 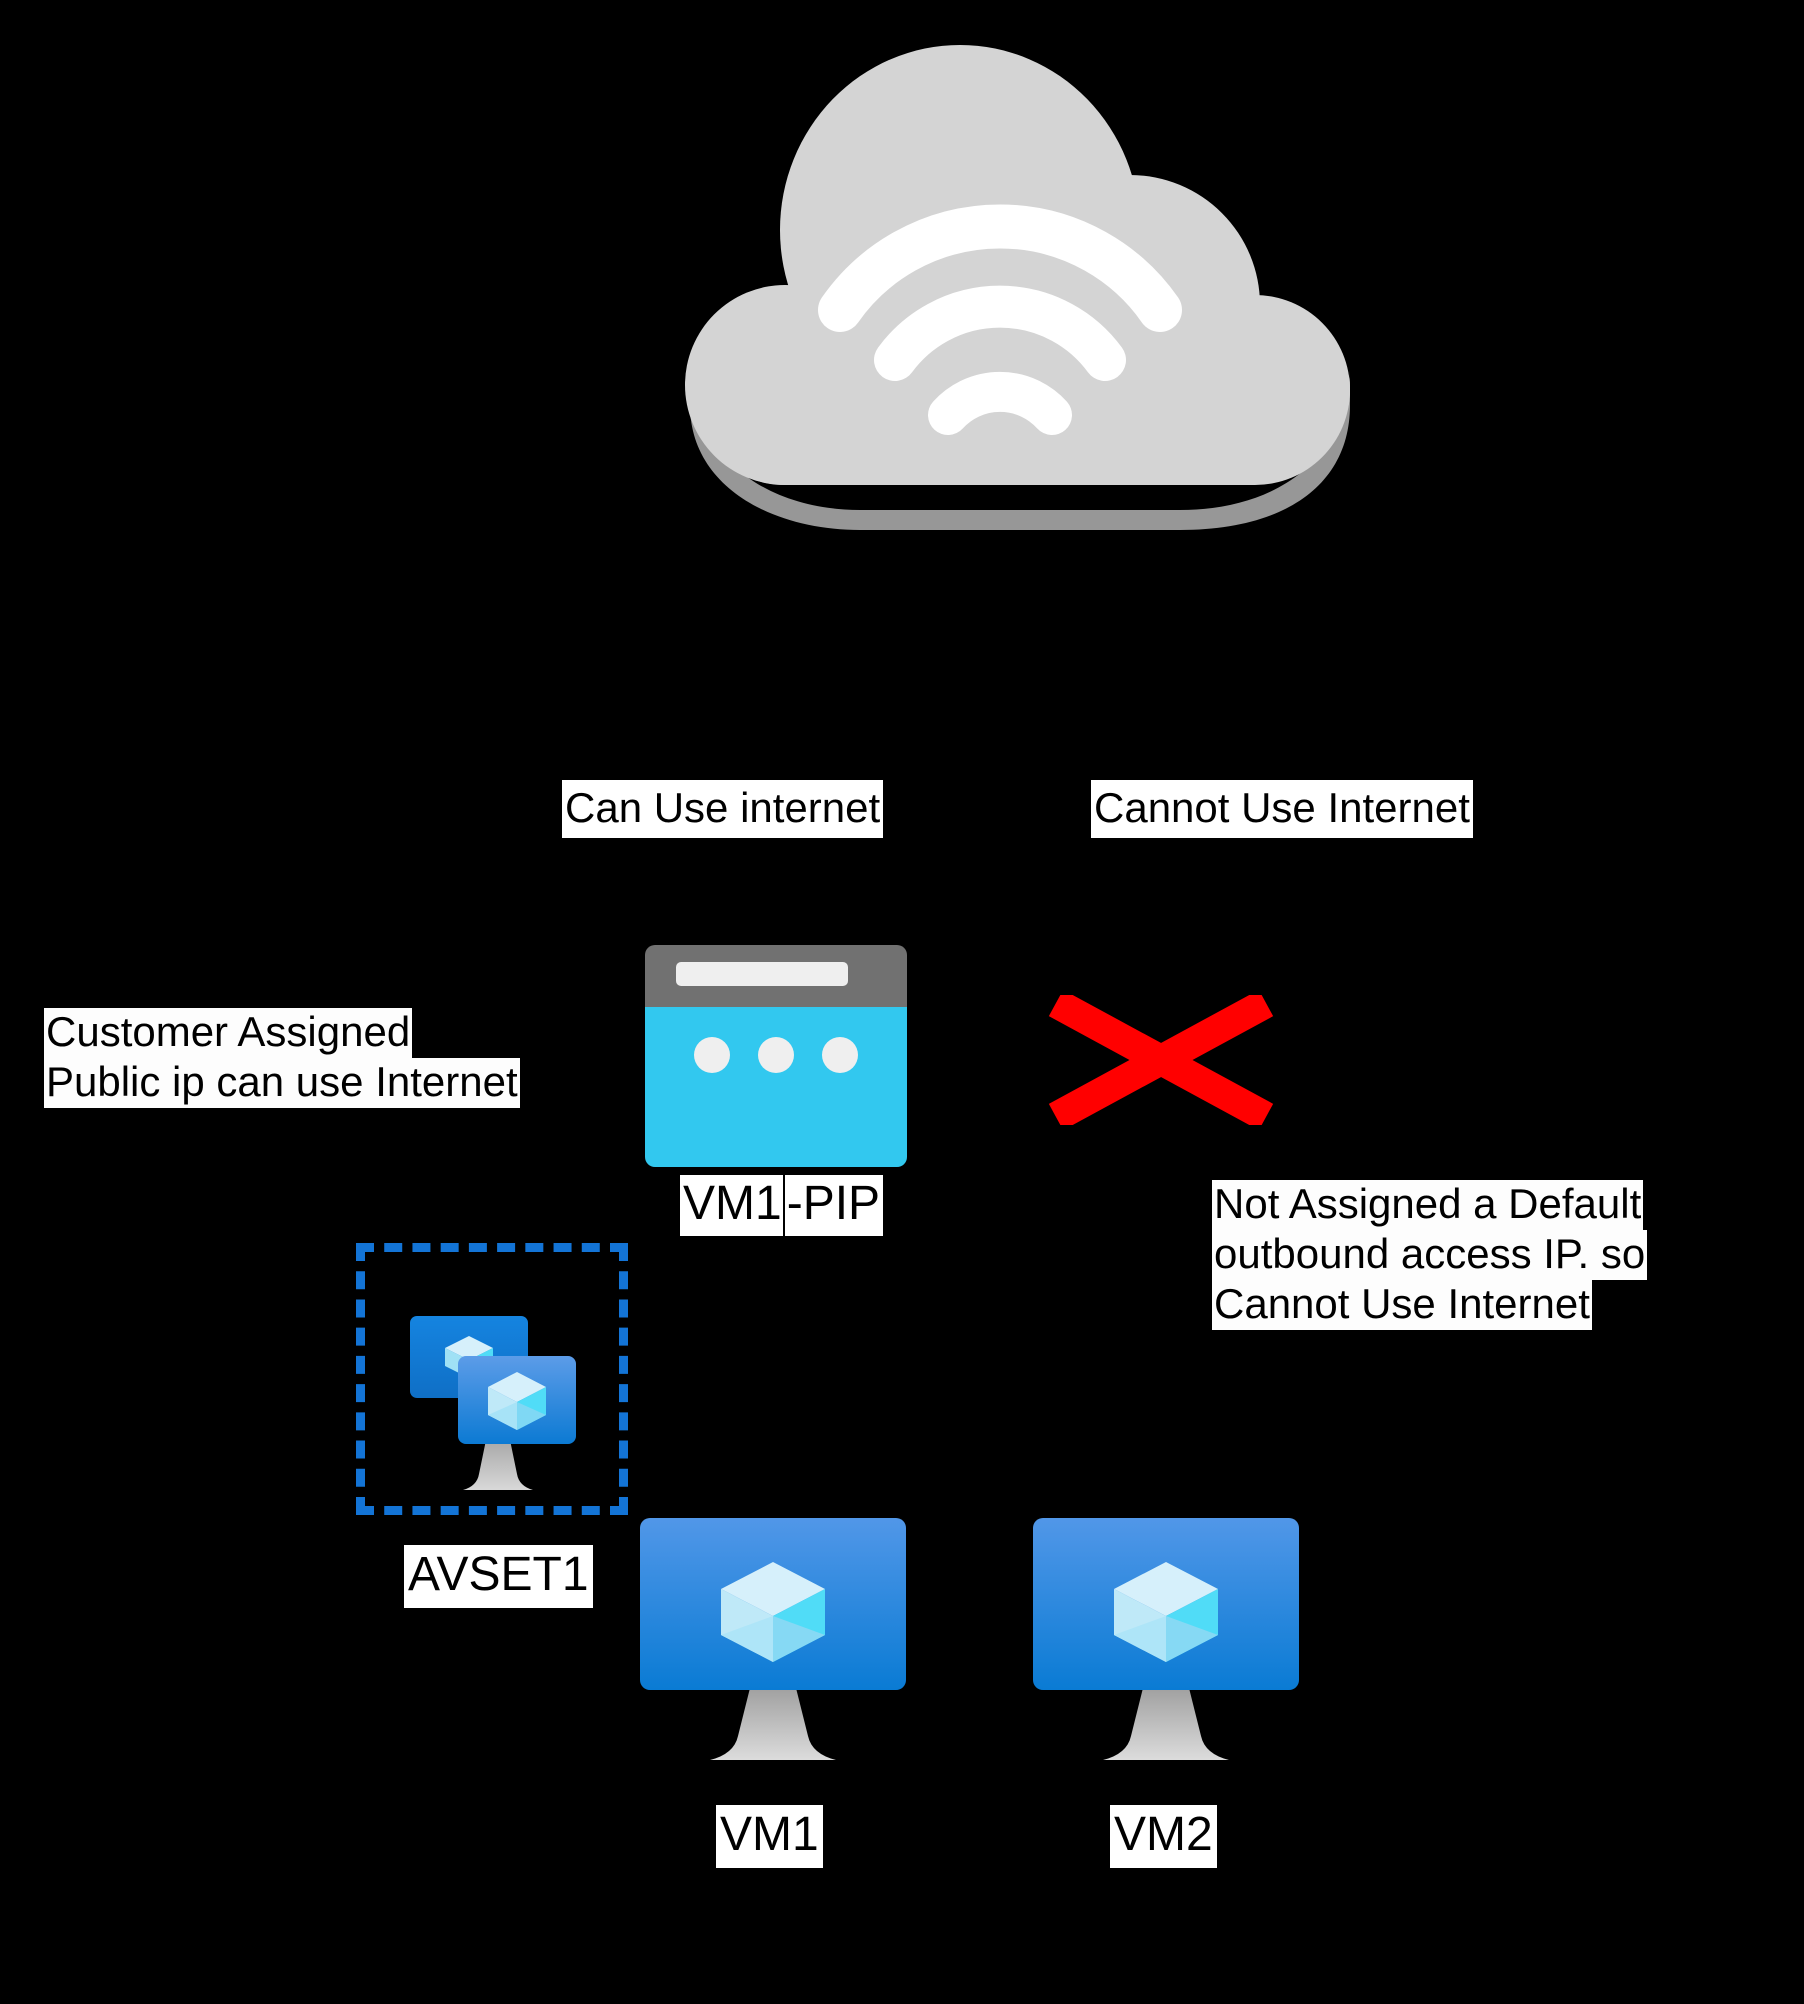 I want to click on note-line-3: Cannot Use Internet, so click(x=1402, y=1305).